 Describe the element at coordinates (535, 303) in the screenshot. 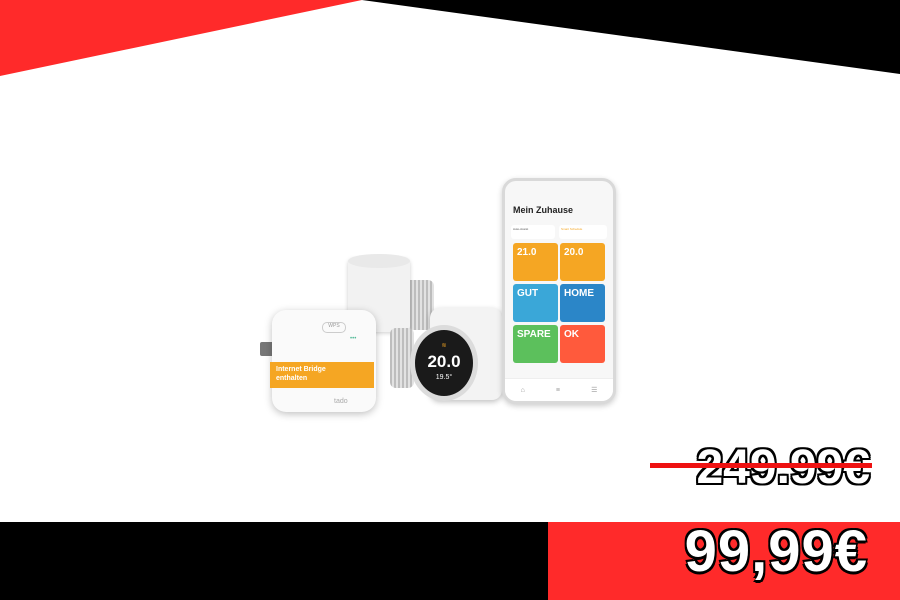

I see `app-tile: GUT` at that location.